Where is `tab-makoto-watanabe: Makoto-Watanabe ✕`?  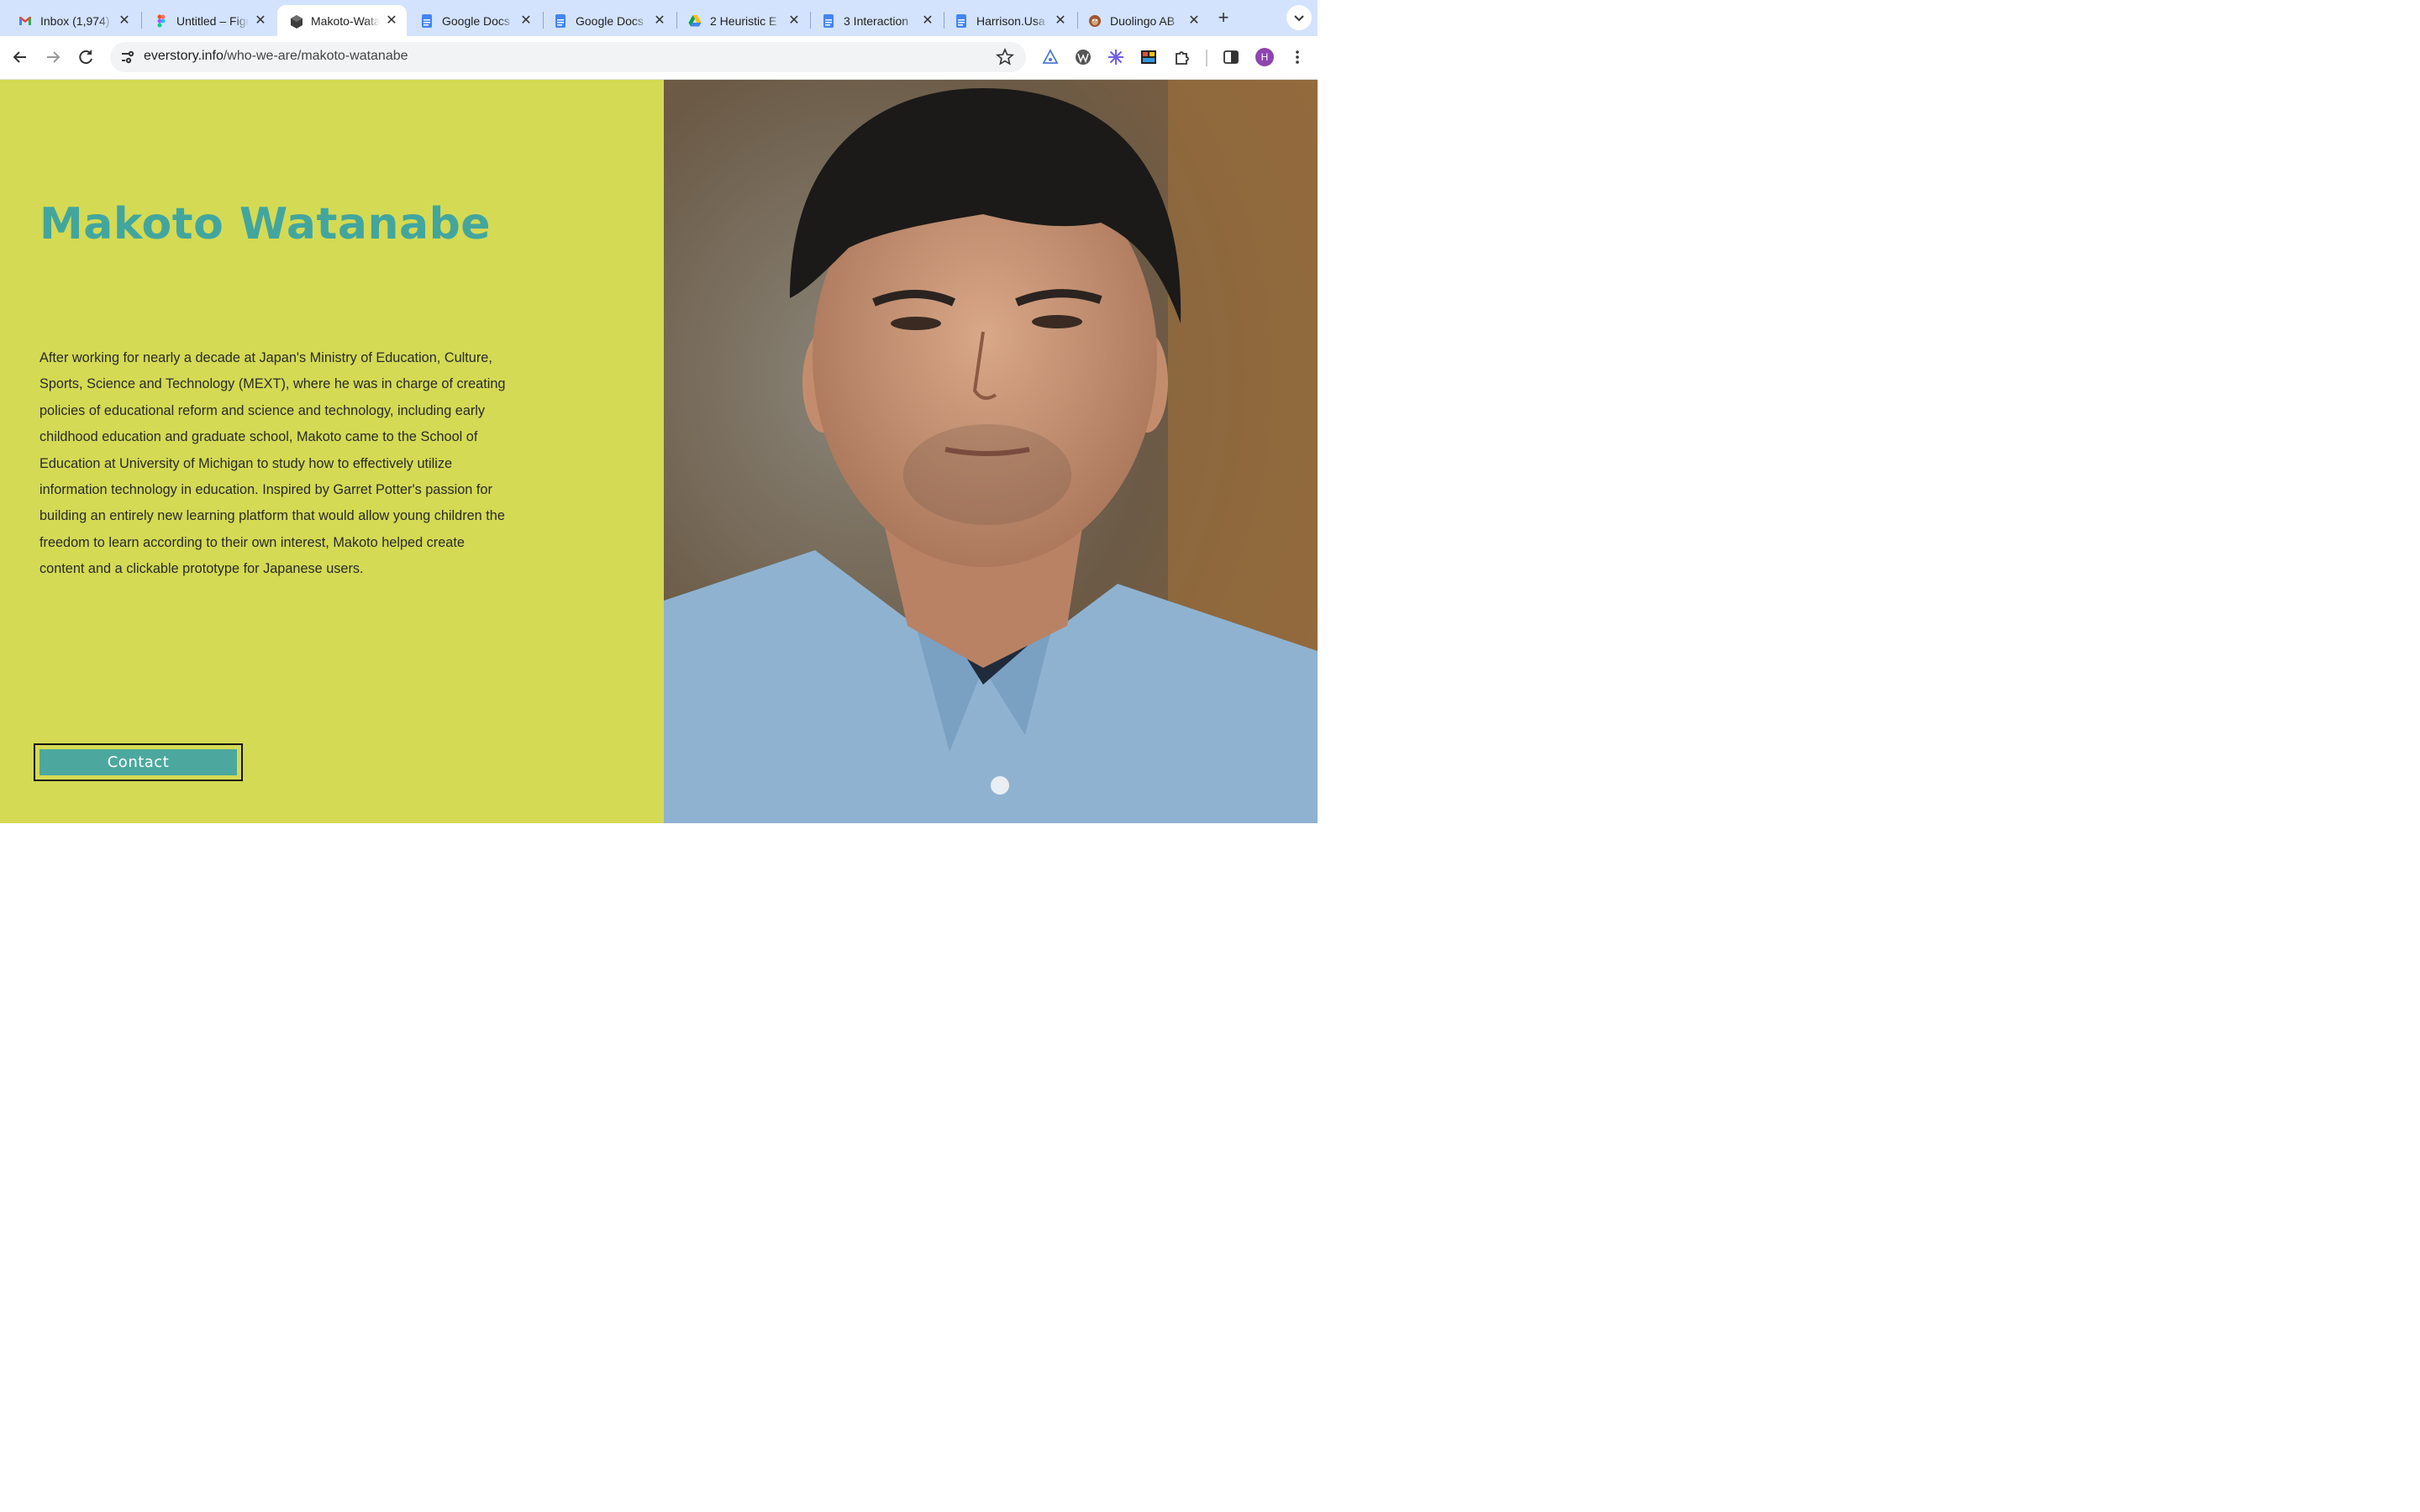 tab-makoto-watanabe: Makoto-Watanabe ✕ is located at coordinates (342, 20).